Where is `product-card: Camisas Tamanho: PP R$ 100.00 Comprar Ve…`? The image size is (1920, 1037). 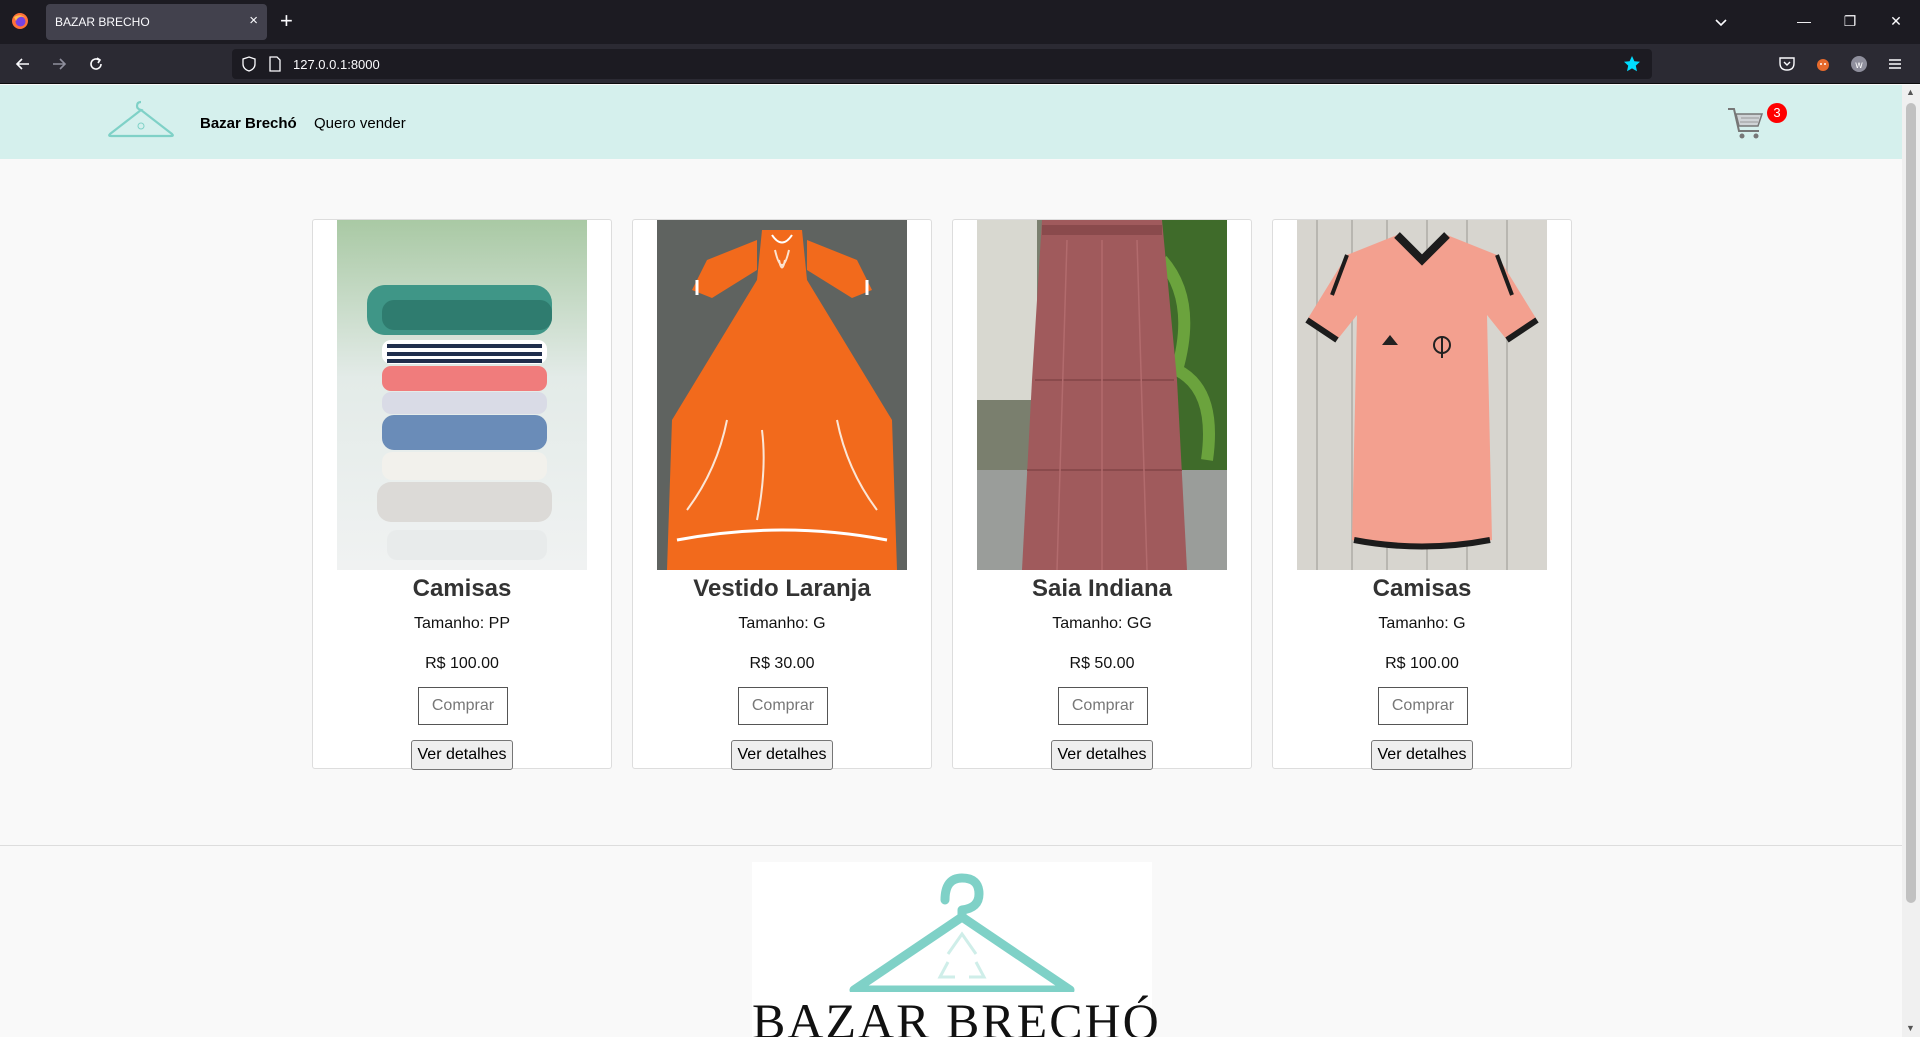
product-card: Camisas Tamanho: PP R$ 100.00 Comprar Ve… is located at coordinates (462, 494).